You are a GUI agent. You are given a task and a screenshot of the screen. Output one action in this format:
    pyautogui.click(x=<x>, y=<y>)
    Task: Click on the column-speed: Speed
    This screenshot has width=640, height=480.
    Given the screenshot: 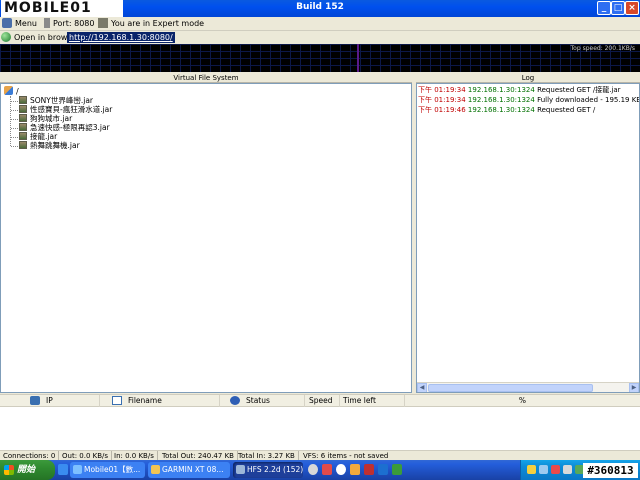 What is the action you would take?
    pyautogui.click(x=322, y=401)
    